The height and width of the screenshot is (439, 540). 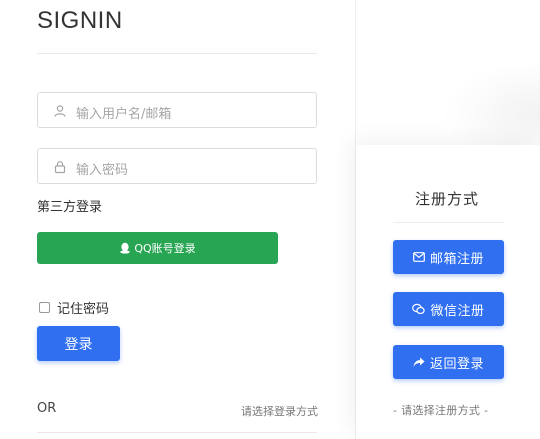 What do you see at coordinates (177, 53) in the screenshot?
I see `title-divider` at bounding box center [177, 53].